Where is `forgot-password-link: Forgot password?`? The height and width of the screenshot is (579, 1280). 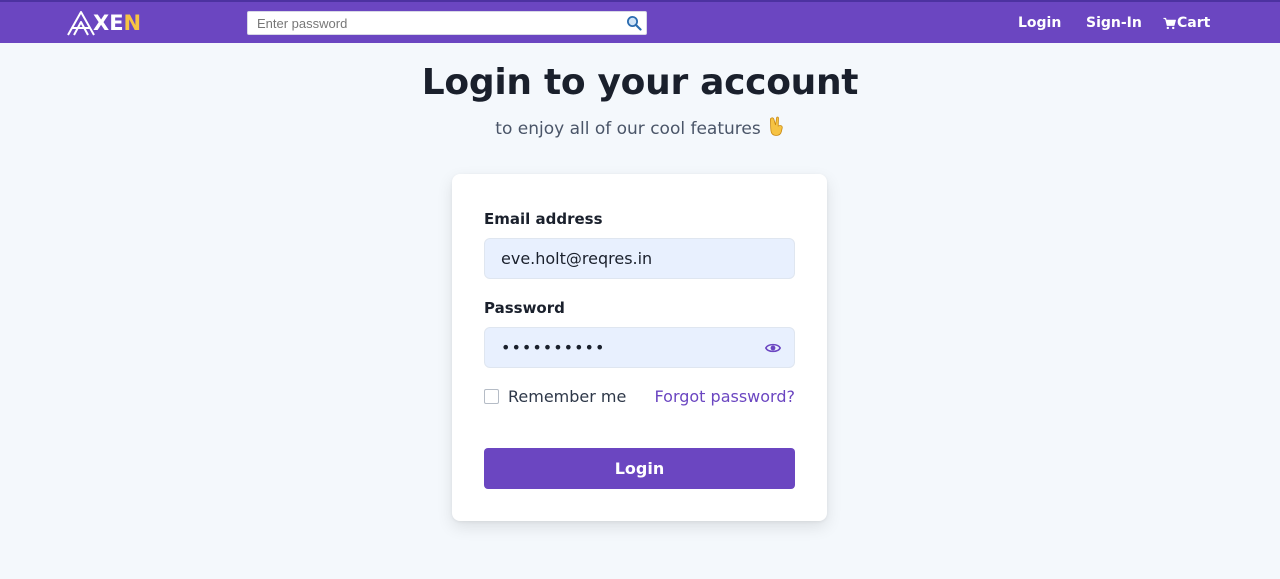
forgot-password-link: Forgot password? is located at coordinates (725, 396).